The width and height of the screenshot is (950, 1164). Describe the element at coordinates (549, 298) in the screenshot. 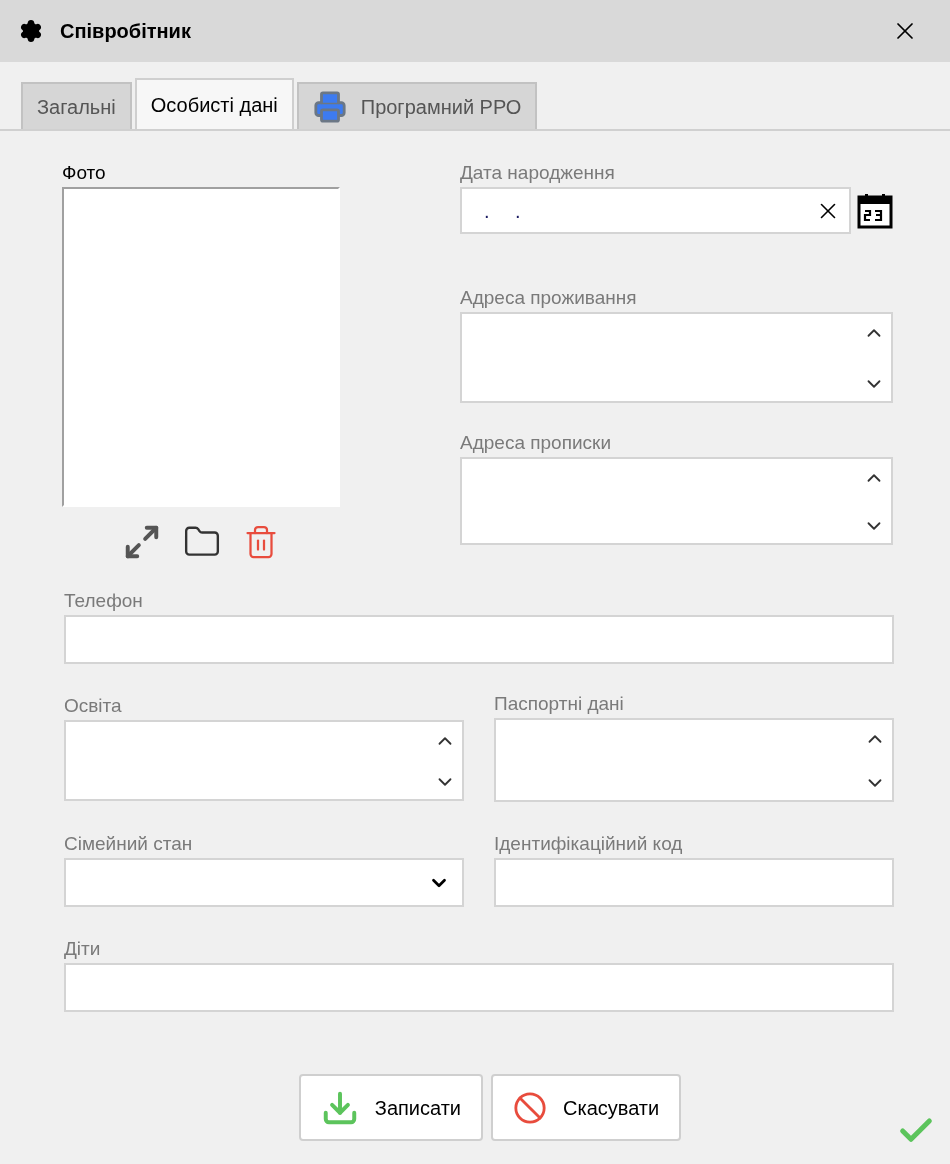

I see `field-label: Адреса проживання` at that location.